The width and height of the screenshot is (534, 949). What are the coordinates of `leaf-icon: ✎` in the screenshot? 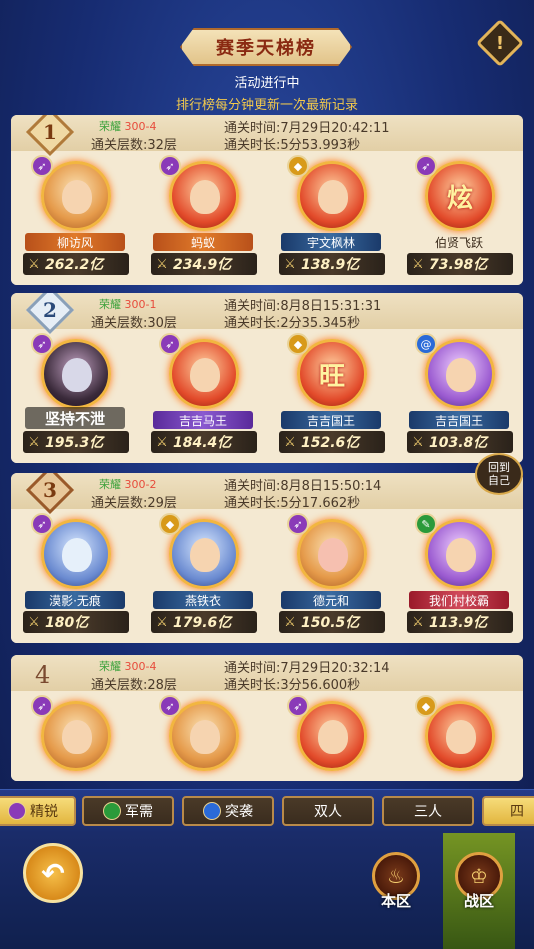 It's located at (426, 524).